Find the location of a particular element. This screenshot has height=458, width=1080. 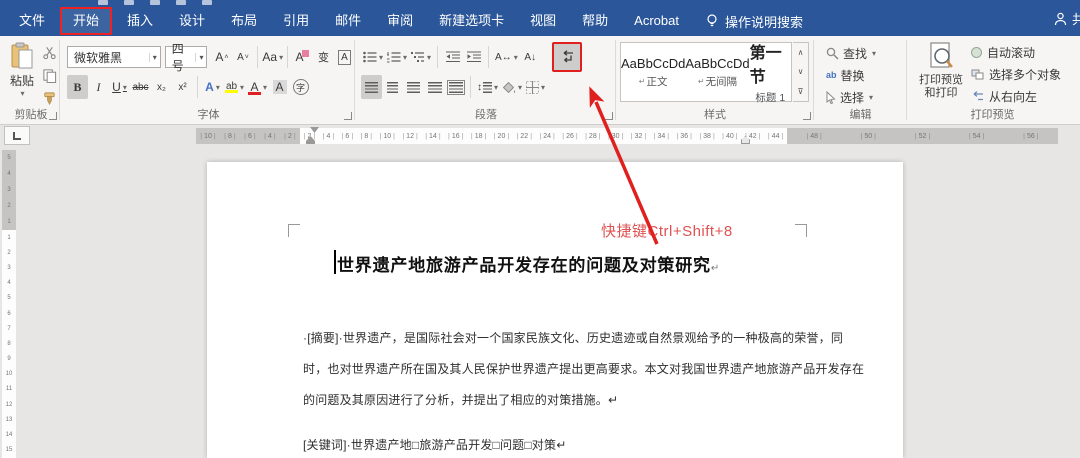

numbering-button is located at coordinates (397, 57).